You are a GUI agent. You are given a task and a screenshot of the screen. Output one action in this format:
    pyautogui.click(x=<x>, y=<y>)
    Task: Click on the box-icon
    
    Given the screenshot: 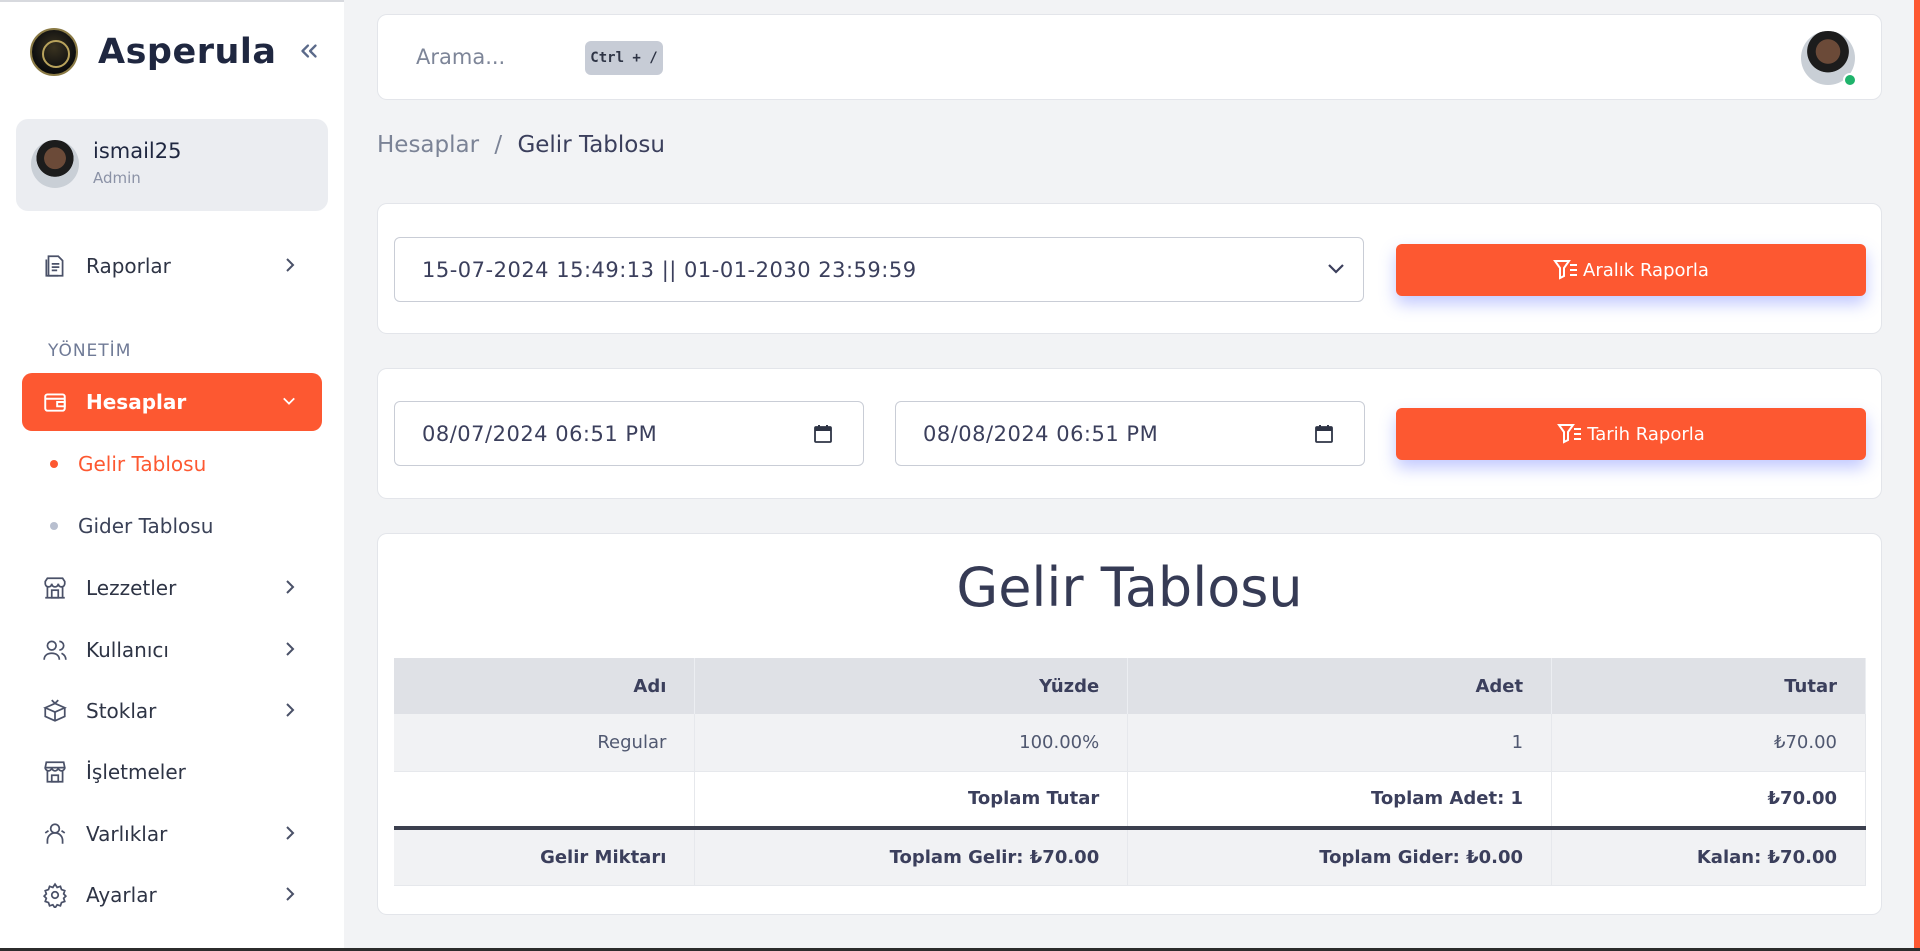 What is the action you would take?
    pyautogui.click(x=55, y=710)
    